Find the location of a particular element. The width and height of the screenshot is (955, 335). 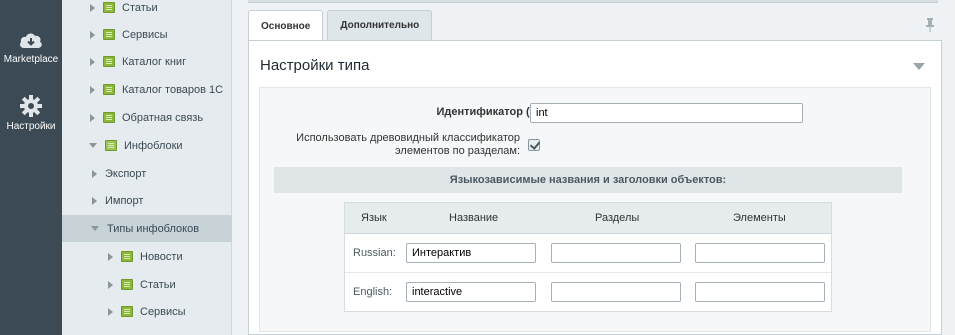

tree-item-1c-catalog: Каталог товаров 1С is located at coordinates (147, 89).